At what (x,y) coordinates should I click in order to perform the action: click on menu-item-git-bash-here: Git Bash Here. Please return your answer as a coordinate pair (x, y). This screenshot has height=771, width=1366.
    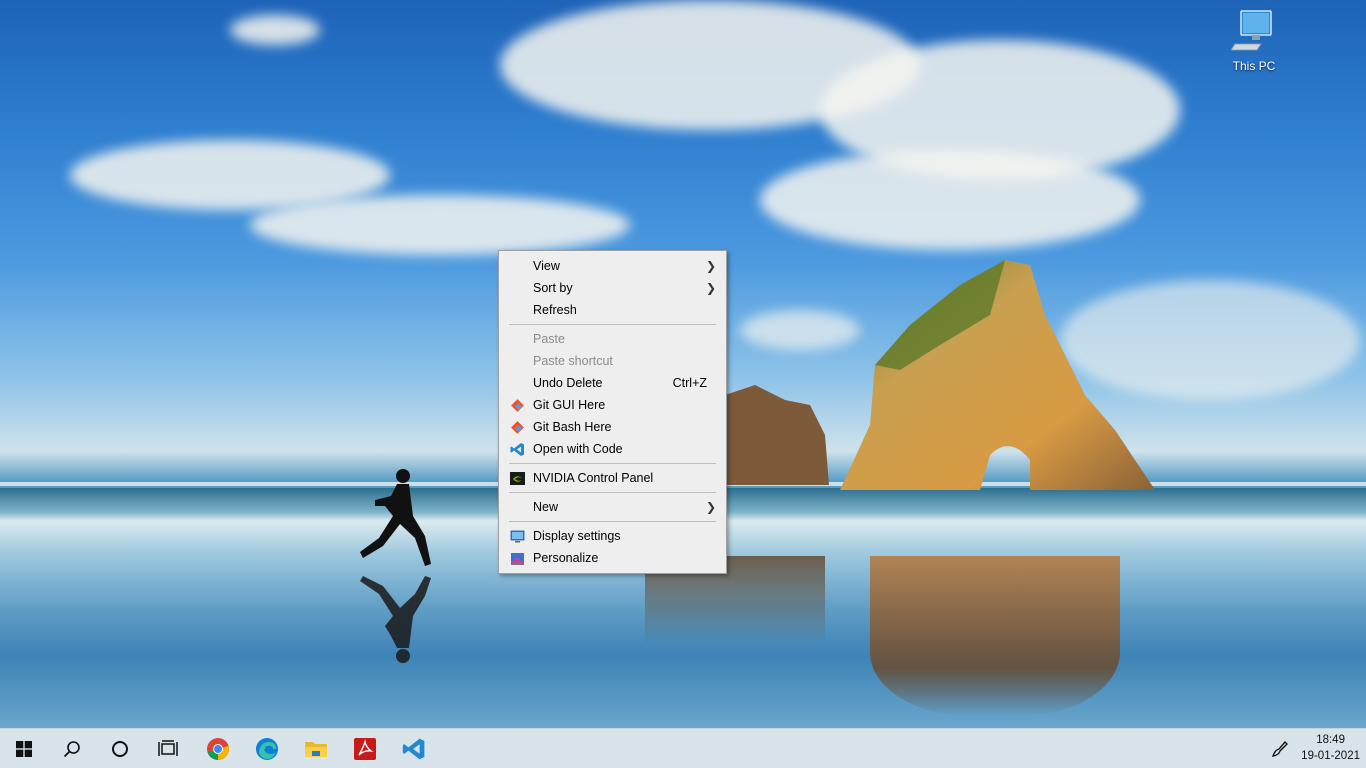
    Looking at the image, I should click on (612, 427).